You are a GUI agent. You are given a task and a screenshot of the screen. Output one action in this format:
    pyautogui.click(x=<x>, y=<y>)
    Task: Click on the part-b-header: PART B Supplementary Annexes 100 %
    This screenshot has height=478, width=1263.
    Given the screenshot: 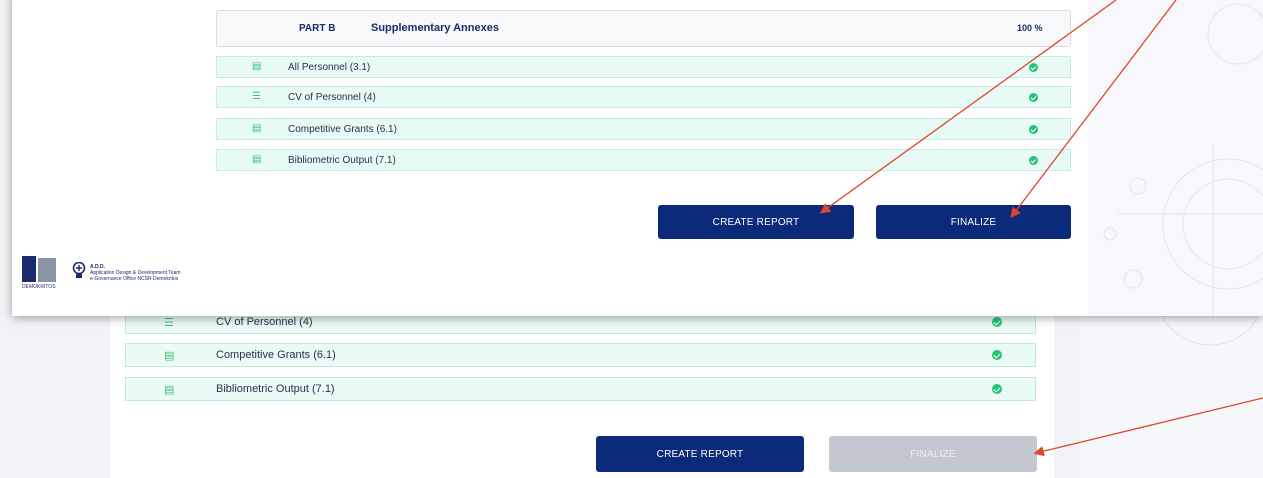 What is the action you would take?
    pyautogui.click(x=643, y=28)
    